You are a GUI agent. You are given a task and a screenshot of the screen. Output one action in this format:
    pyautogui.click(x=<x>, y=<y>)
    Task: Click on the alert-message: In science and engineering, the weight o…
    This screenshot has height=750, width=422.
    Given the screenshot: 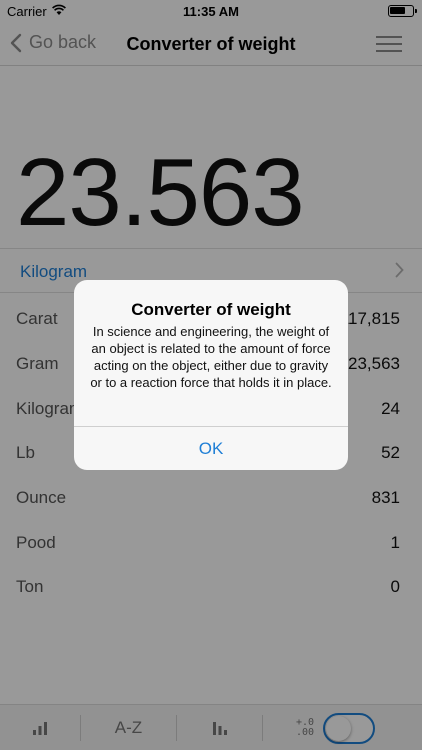 What is the action you would take?
    pyautogui.click(x=211, y=357)
    